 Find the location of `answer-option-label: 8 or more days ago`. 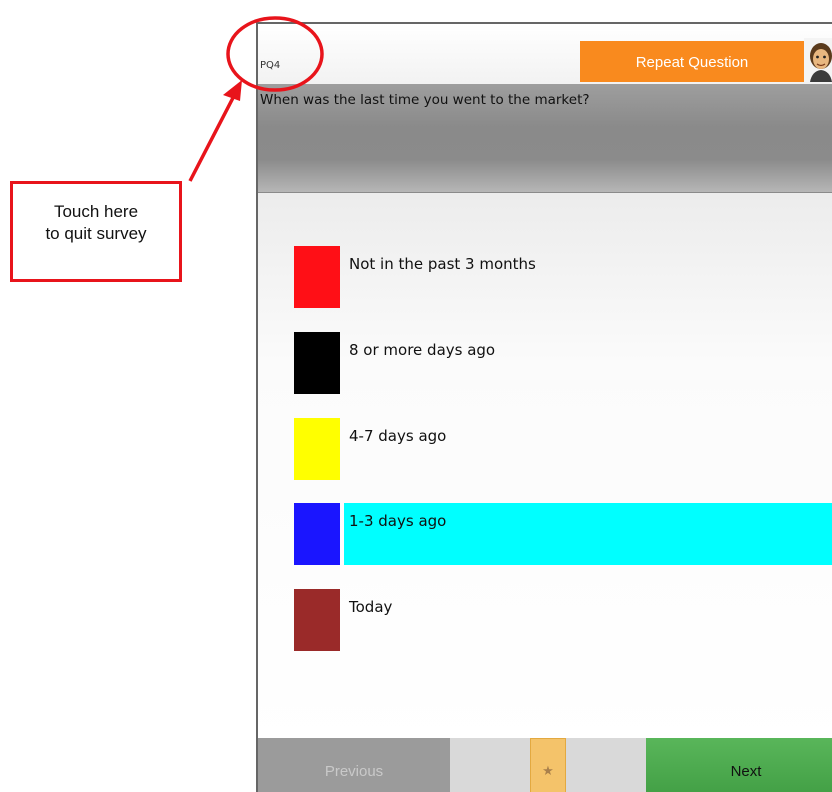

answer-option-label: 8 or more days ago is located at coordinates (422, 350).